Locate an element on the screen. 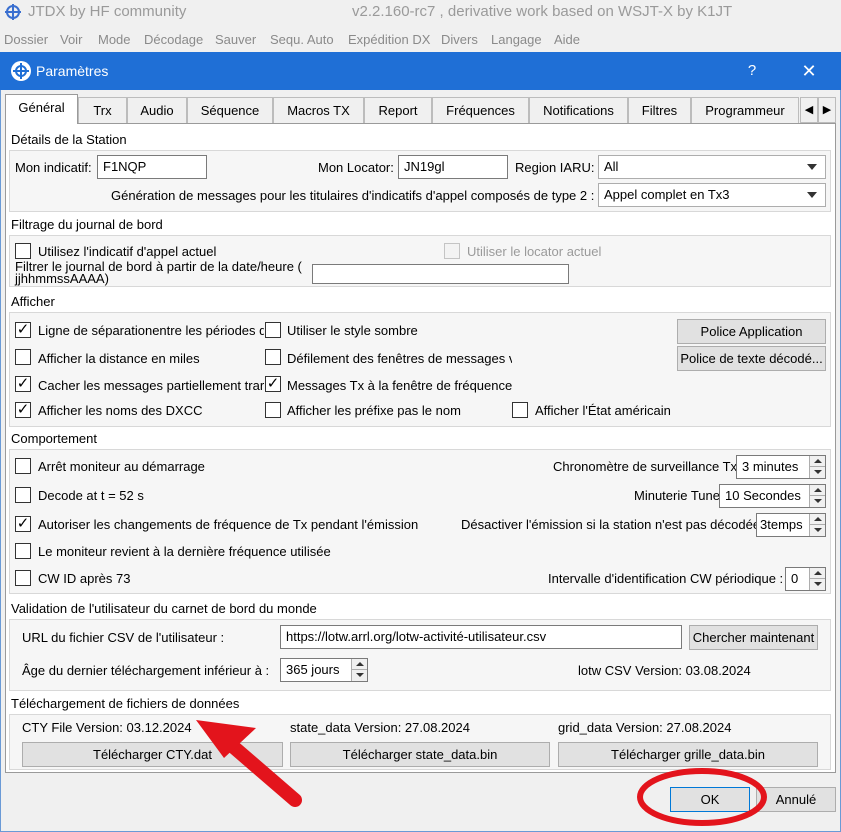 This screenshot has width=841, height=832. font-app-button: Police Application is located at coordinates (751, 331).